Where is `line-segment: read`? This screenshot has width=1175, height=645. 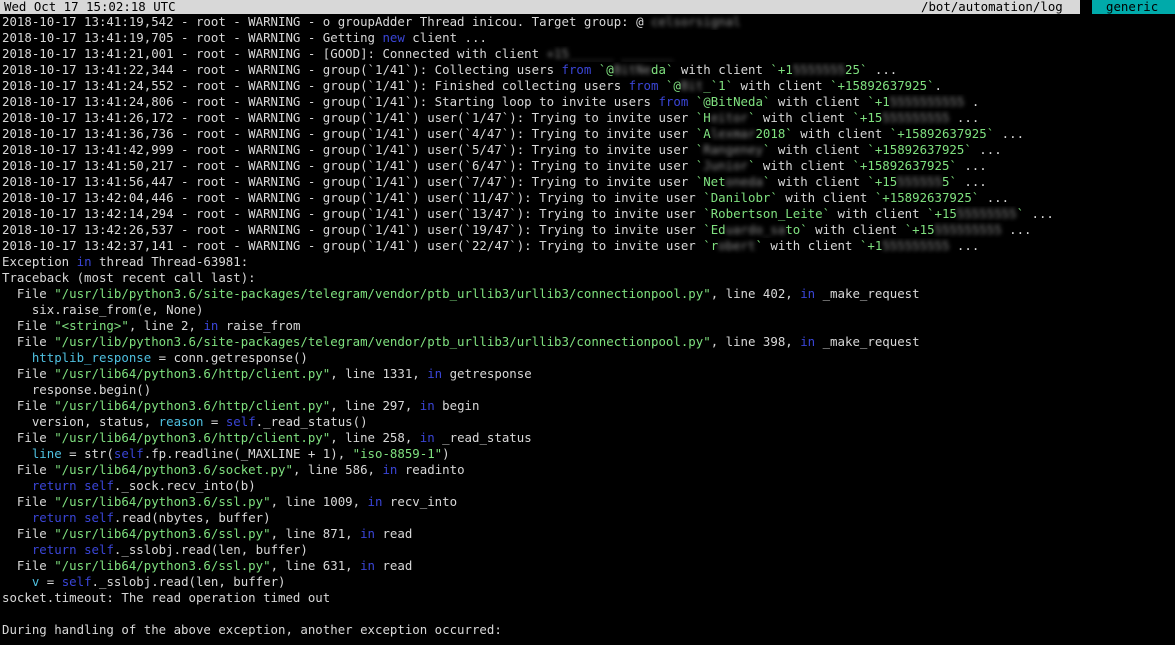 line-segment: read is located at coordinates (394, 533).